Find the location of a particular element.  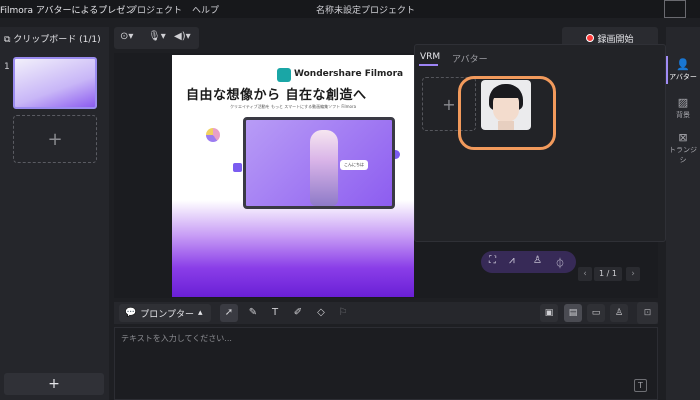

active-tab-indicator is located at coordinates (428, 65).